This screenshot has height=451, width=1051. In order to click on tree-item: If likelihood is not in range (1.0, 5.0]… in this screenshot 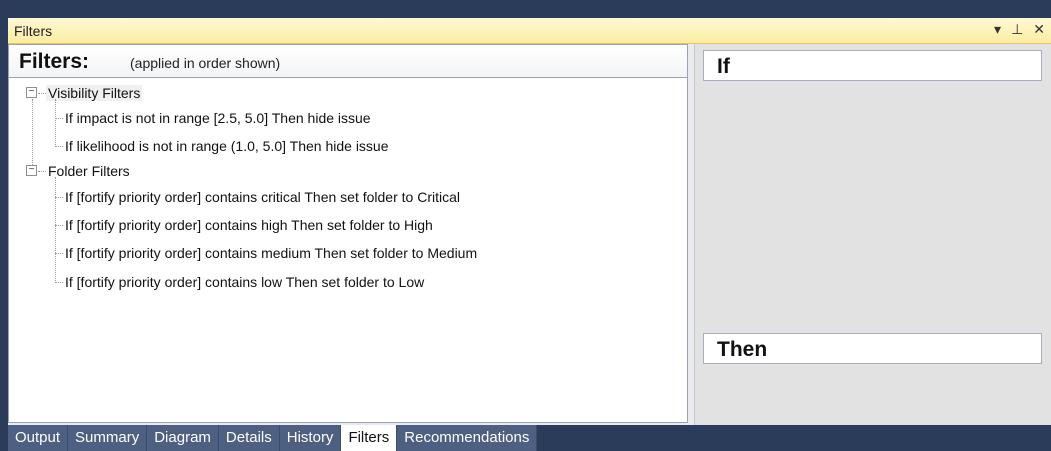, I will do `click(227, 146)`.